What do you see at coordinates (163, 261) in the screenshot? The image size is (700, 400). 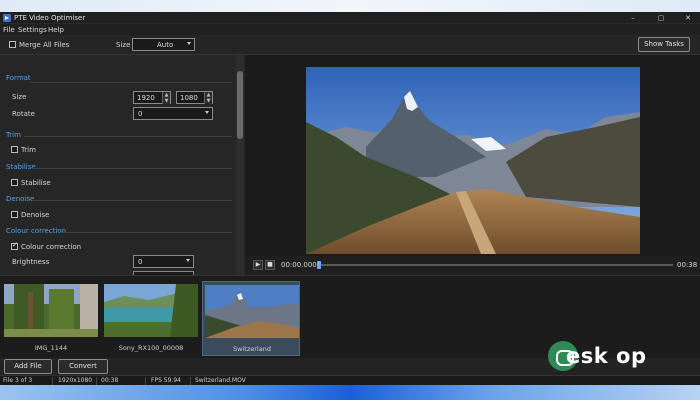 I see `brightness-input: 0` at bounding box center [163, 261].